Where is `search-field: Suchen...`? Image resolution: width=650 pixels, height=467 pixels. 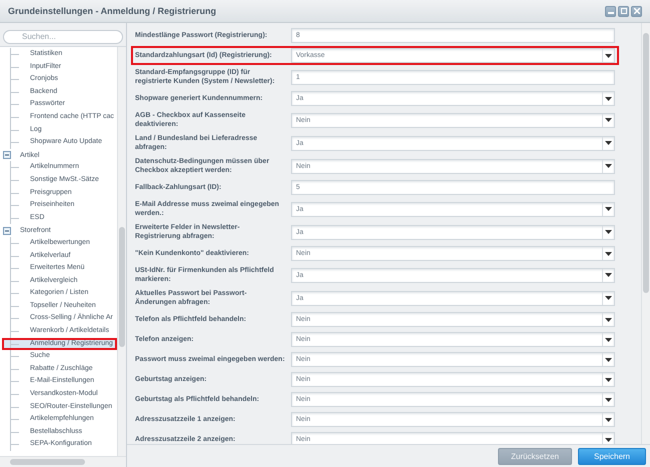 search-field: Suchen... is located at coordinates (63, 37).